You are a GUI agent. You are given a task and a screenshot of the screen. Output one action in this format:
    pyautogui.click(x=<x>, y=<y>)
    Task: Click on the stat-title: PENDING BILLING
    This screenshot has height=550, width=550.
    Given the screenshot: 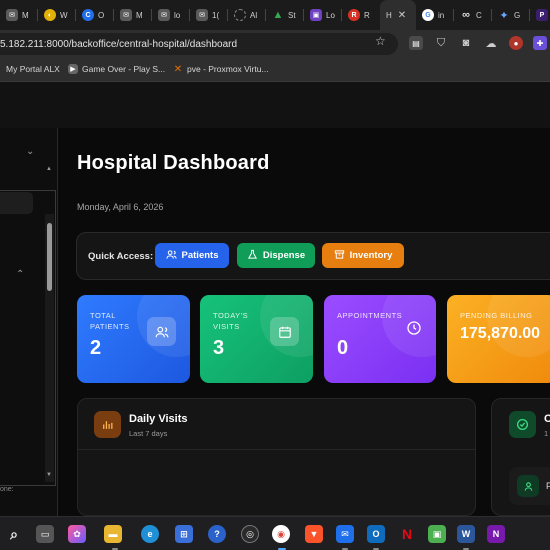 What is the action you would take?
    pyautogui.click(x=496, y=315)
    